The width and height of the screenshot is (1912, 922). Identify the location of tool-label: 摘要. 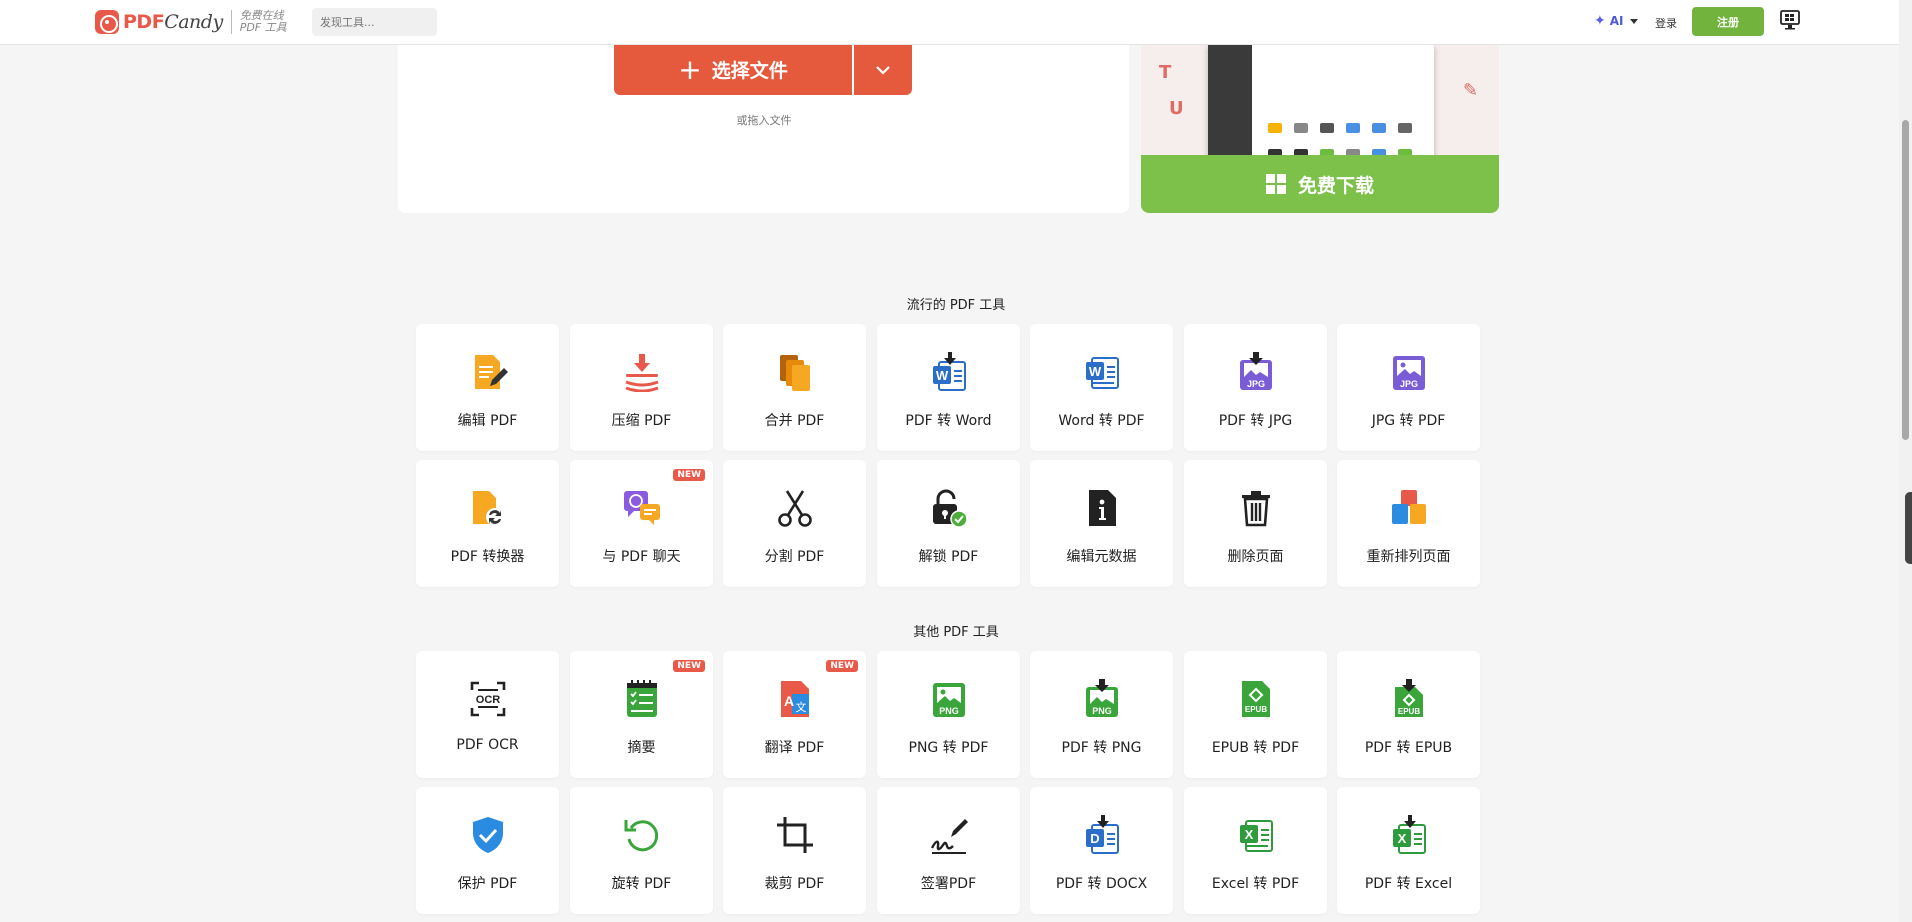
(641, 748).